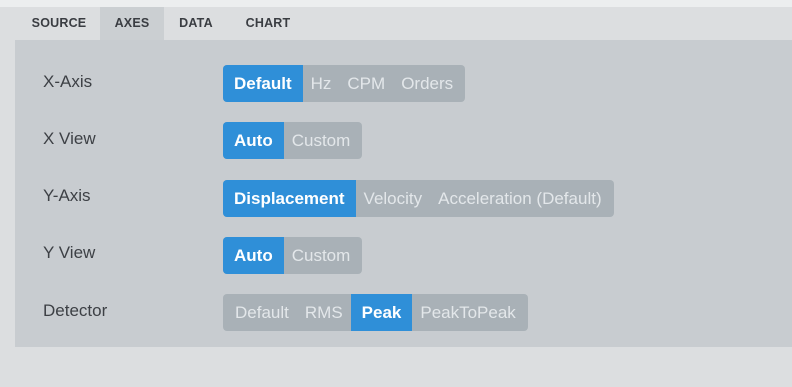 Image resolution: width=792 pixels, height=387 pixels. Describe the element at coordinates (429, 83) in the screenshot. I see `x-axis-option-orders: Orders` at that location.